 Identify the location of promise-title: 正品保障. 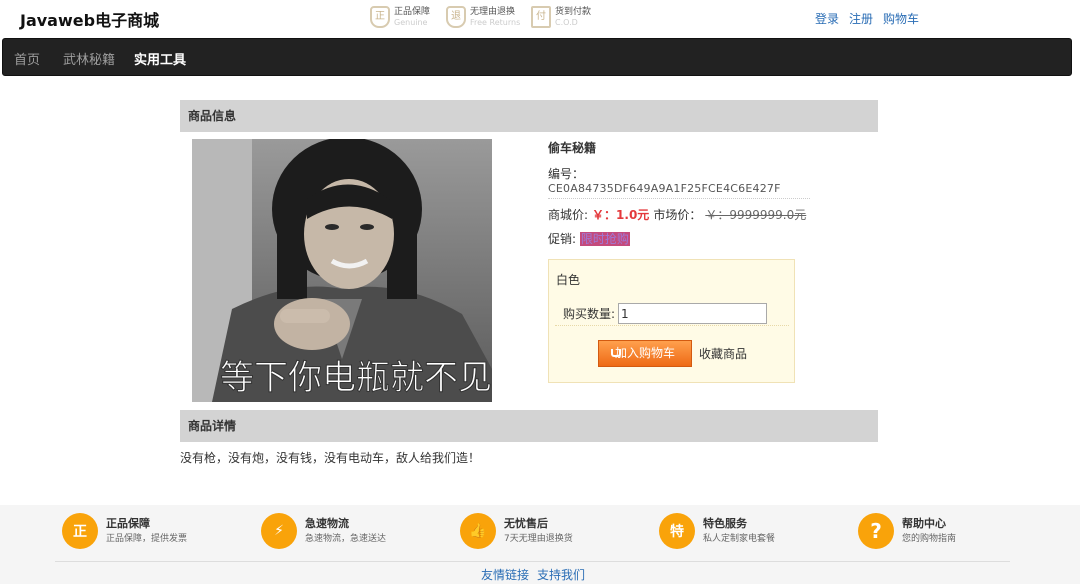
(412, 11).